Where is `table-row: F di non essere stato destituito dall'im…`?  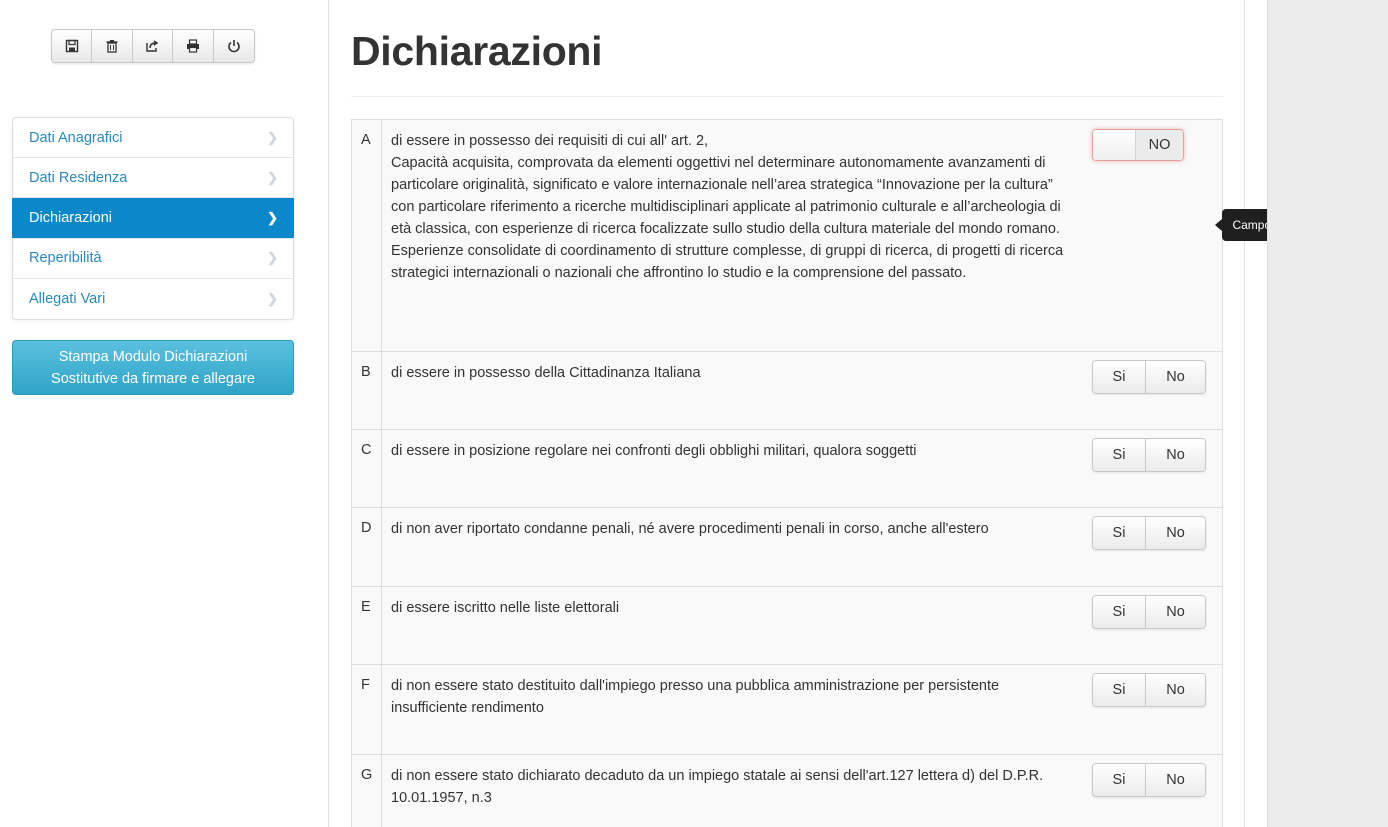
table-row: F di non essere stato destituito dall'im… is located at coordinates (787, 710).